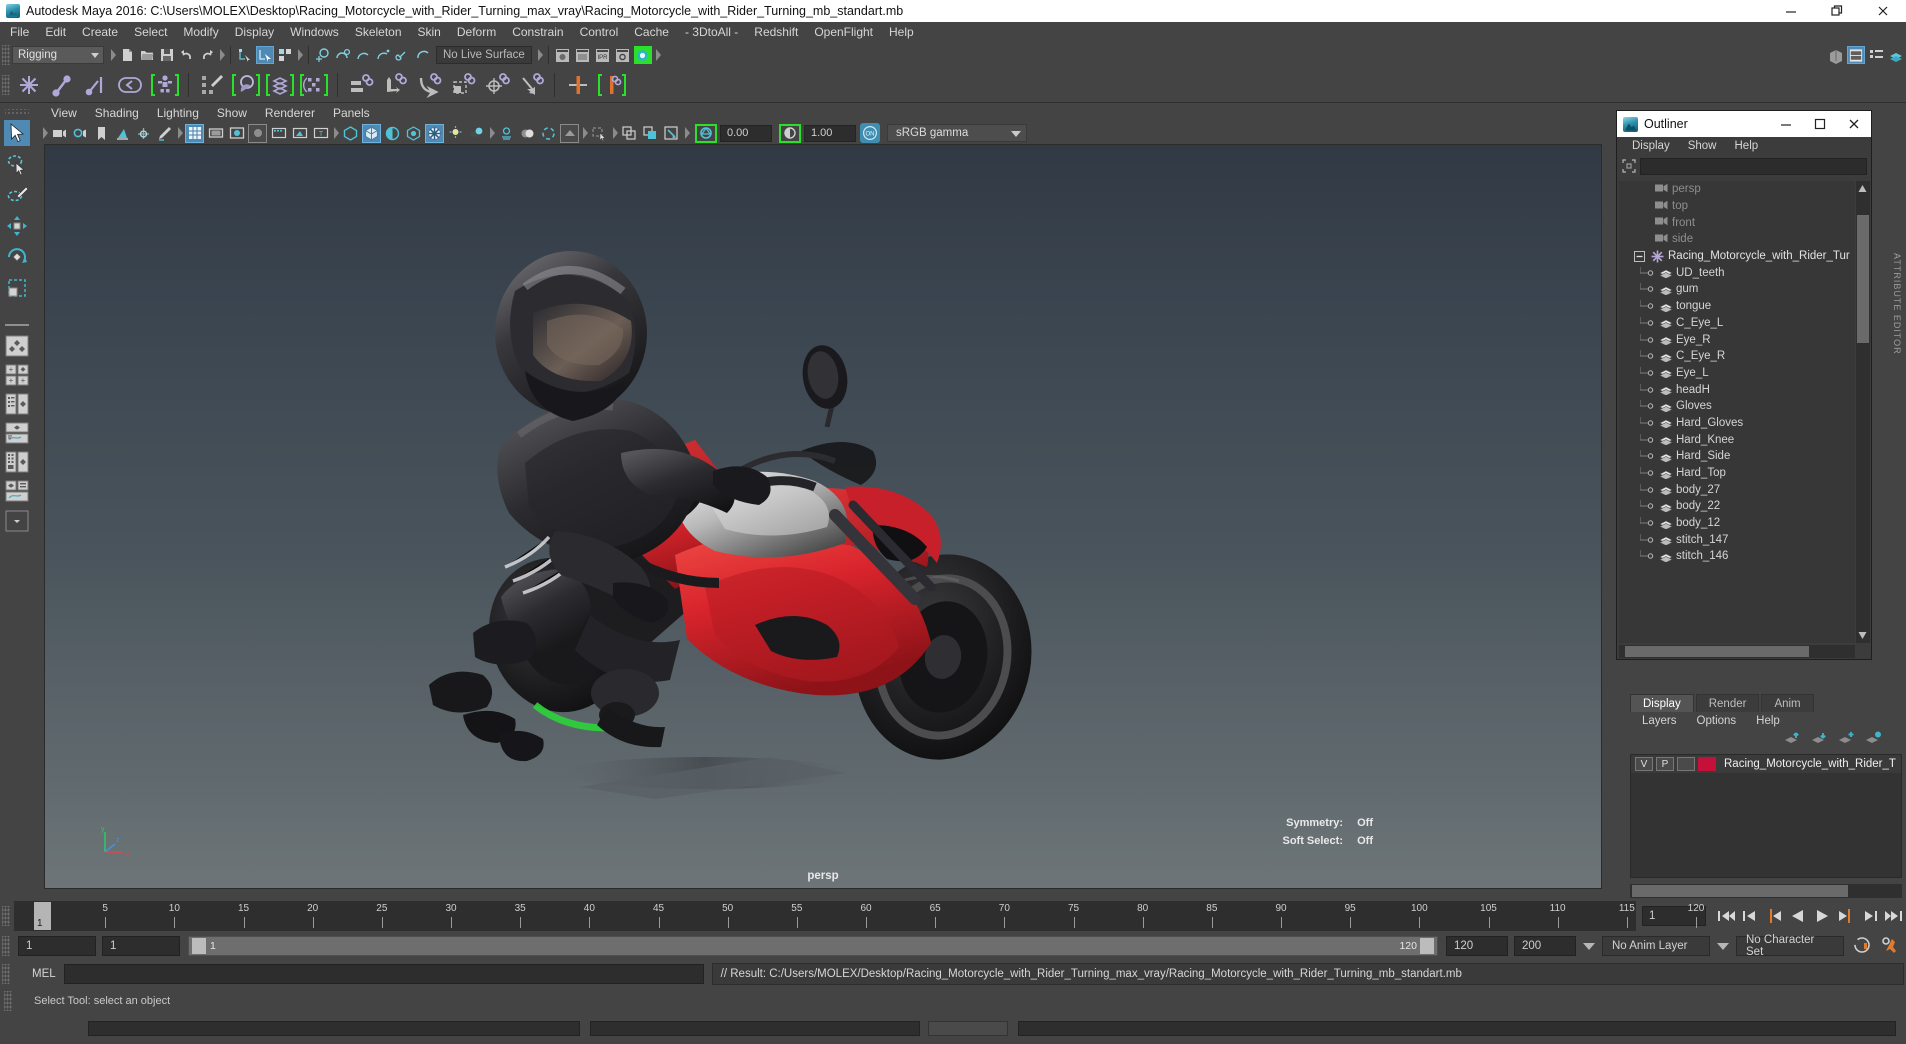 The image size is (1906, 1044). Describe the element at coordinates (548, 133) in the screenshot. I see `anti-alias-icon` at that location.